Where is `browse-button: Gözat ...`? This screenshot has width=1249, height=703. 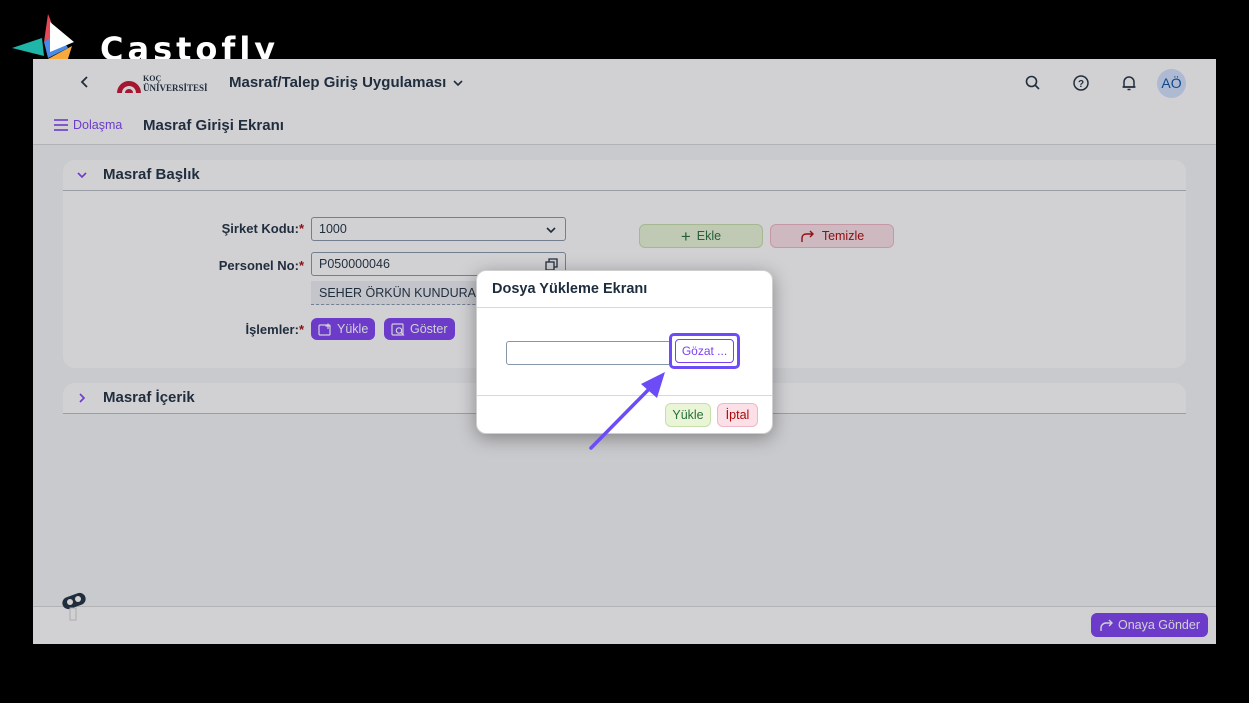
browse-button: Gözat ... is located at coordinates (704, 351).